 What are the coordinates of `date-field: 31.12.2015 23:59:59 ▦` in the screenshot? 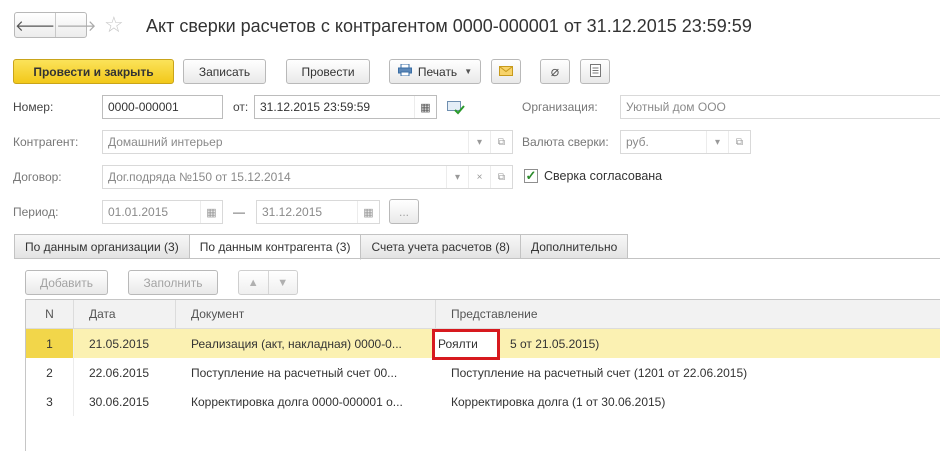 It's located at (345, 107).